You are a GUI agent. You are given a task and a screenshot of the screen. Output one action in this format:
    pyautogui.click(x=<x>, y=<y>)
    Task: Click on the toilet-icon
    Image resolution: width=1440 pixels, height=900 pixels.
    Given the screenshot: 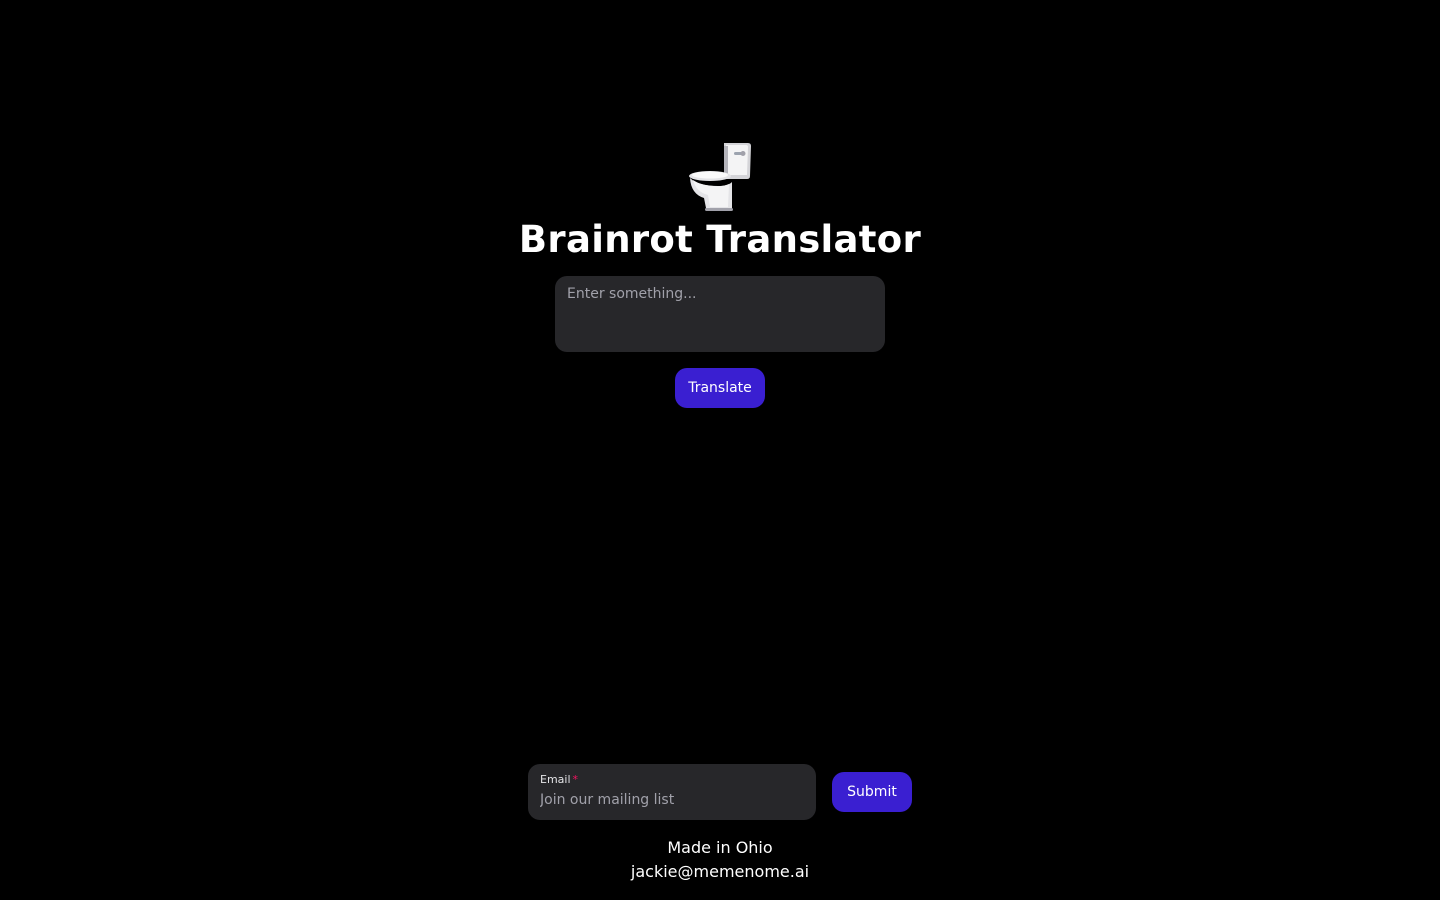 What is the action you would take?
    pyautogui.click(x=720, y=177)
    